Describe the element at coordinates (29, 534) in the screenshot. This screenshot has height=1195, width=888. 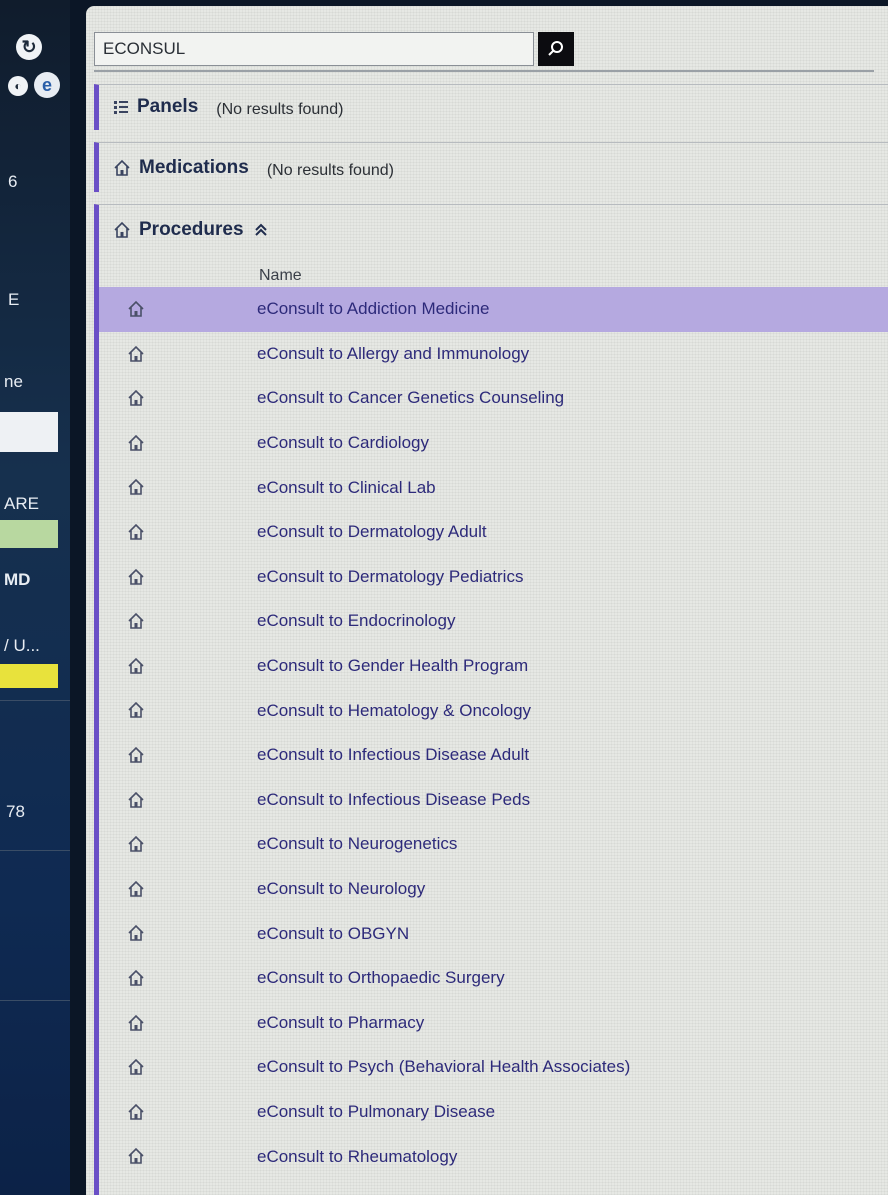
I see `sidebar-status-bar` at that location.